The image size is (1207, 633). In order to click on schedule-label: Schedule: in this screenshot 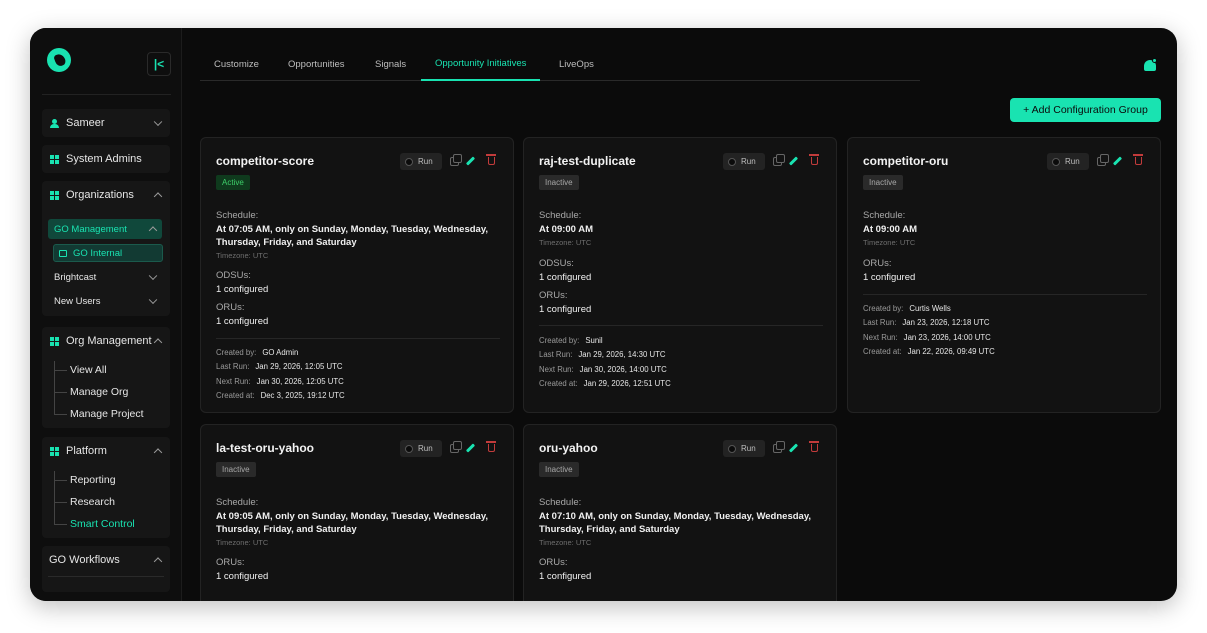, I will do `click(560, 215)`.